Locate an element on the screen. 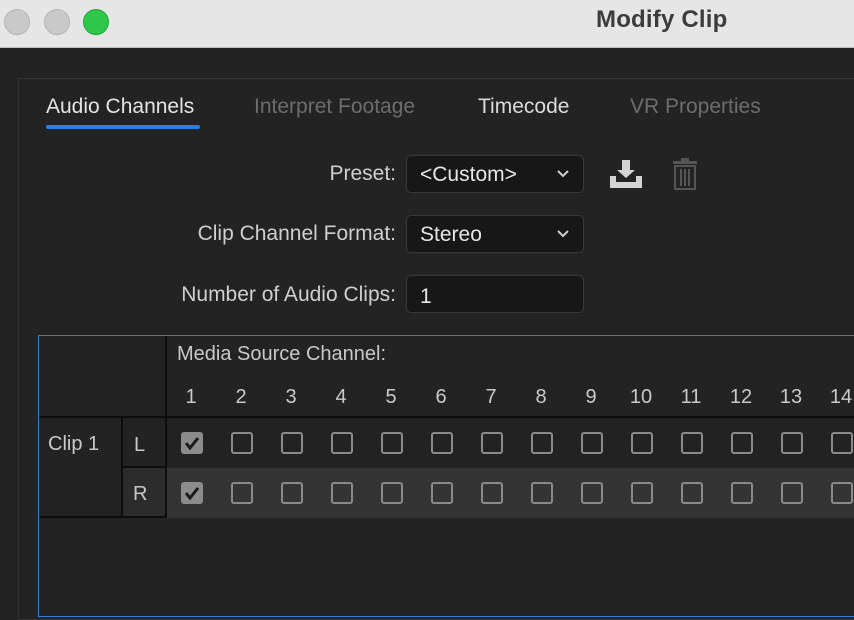 This screenshot has height=620, width=854. clip-label: Clip 1 is located at coordinates (74, 444).